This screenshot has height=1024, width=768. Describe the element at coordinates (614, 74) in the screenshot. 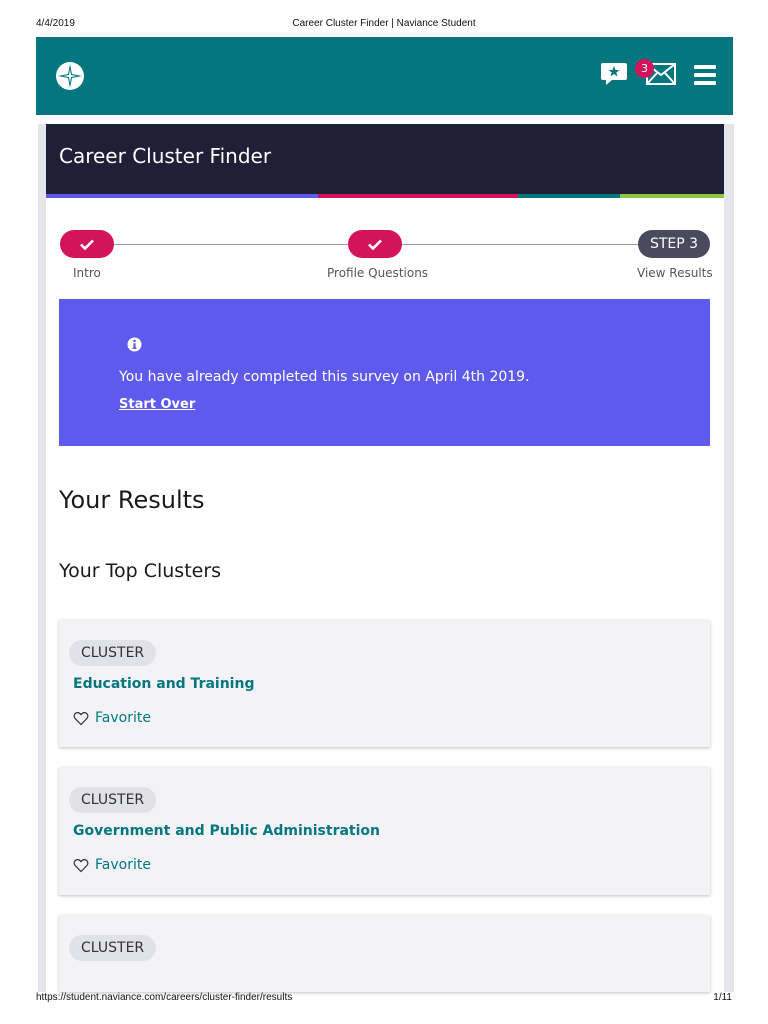

I see `chat-star-icon` at that location.